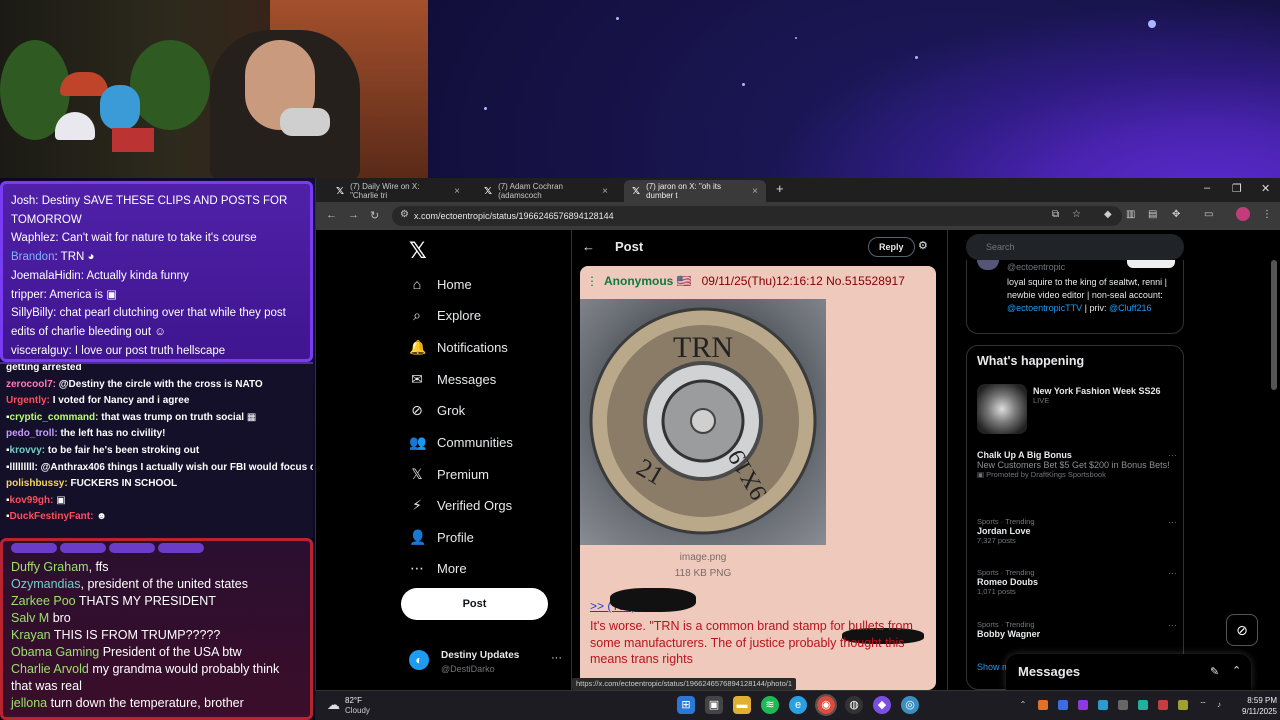 Image resolution: width=1280 pixels, height=720 pixels. Describe the element at coordinates (780, 188) in the screenshot. I see `new-tab-button: +` at that location.